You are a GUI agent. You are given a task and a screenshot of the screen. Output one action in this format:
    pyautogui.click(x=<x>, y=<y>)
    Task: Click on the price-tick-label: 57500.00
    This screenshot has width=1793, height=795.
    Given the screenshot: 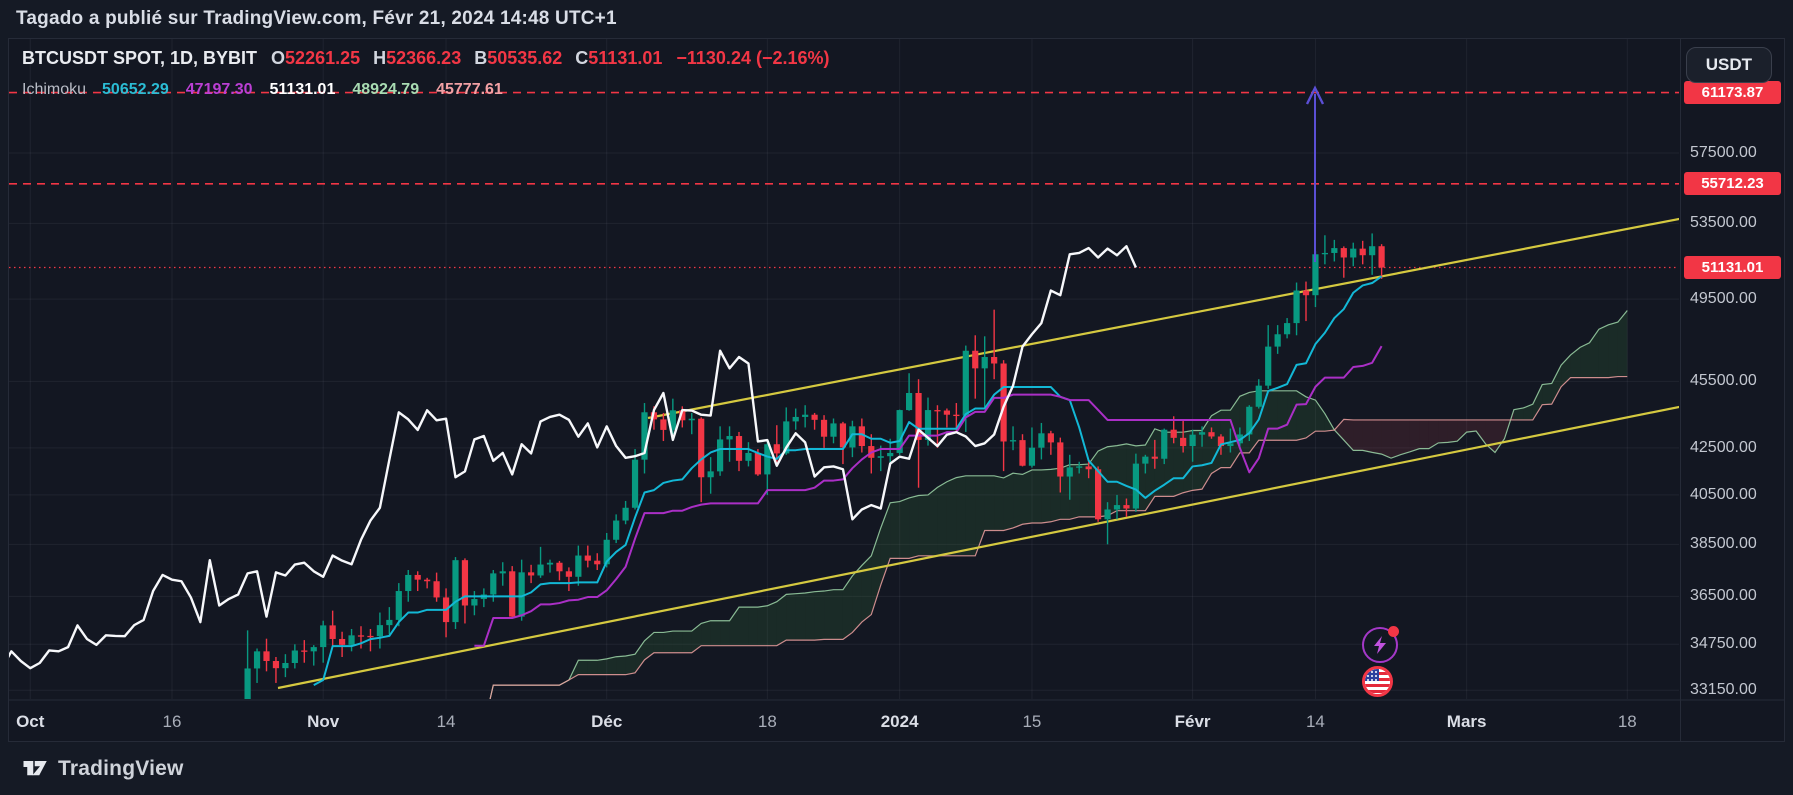 What is the action you would take?
    pyautogui.click(x=1723, y=152)
    